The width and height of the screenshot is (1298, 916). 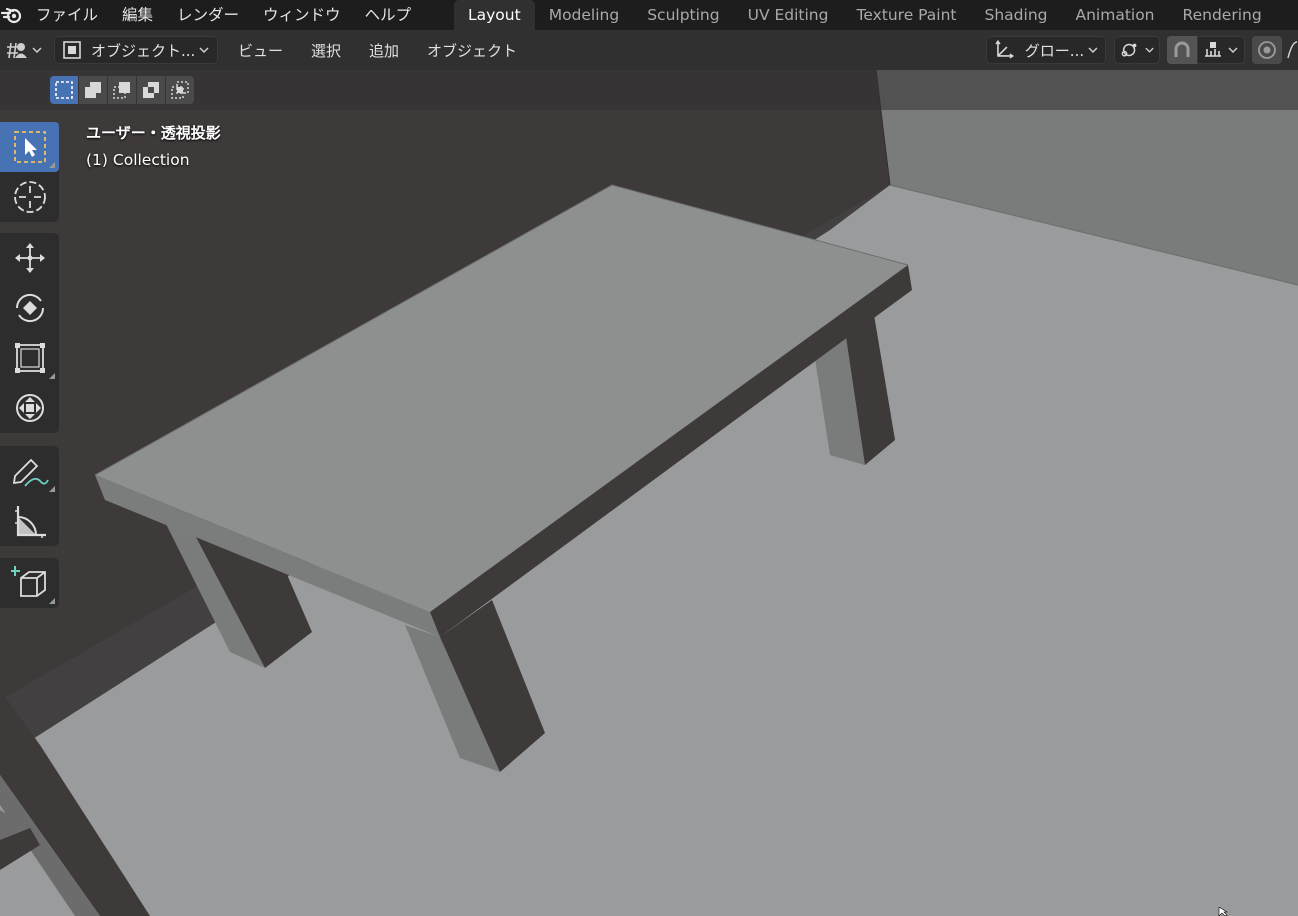 What do you see at coordinates (1213, 49) in the screenshot?
I see `snap-increment-icon` at bounding box center [1213, 49].